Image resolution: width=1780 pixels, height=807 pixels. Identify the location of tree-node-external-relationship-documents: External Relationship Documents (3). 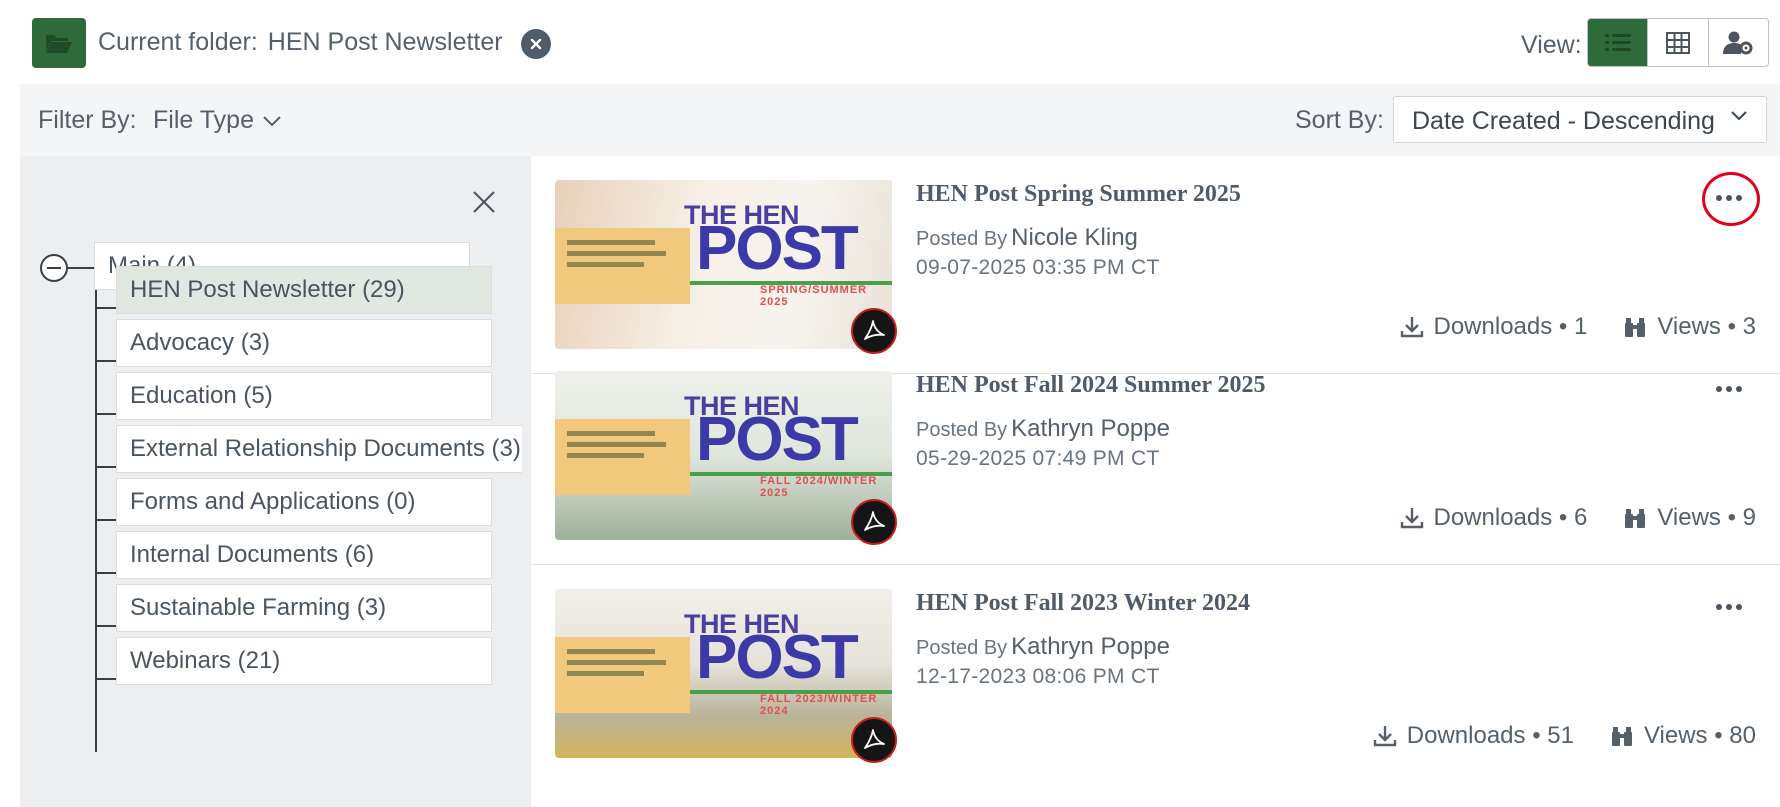
(319, 449).